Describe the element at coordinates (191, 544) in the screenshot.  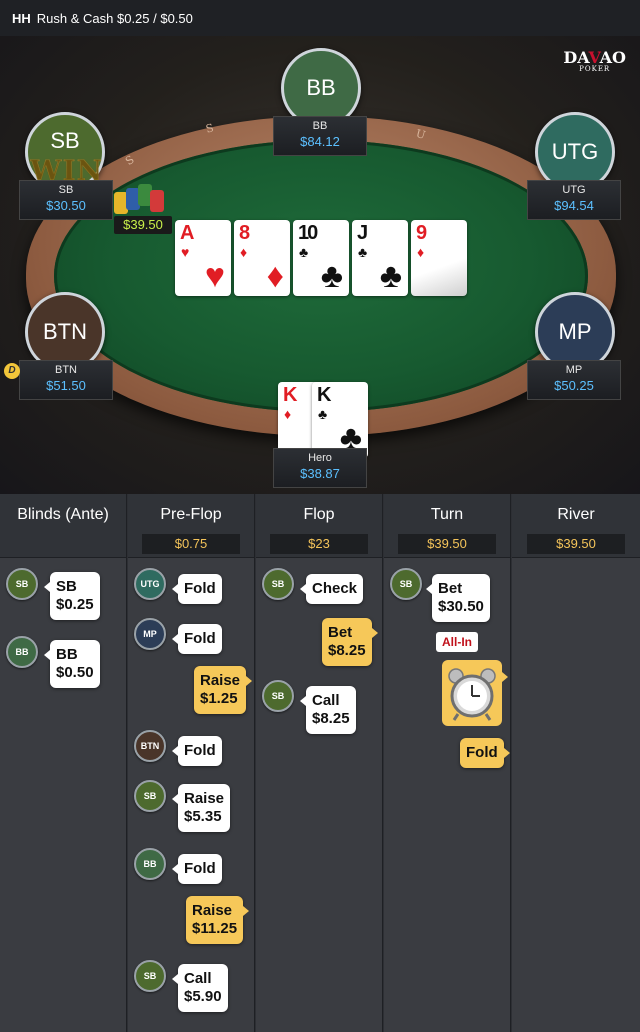
I see `street-pot: $0.75` at that location.